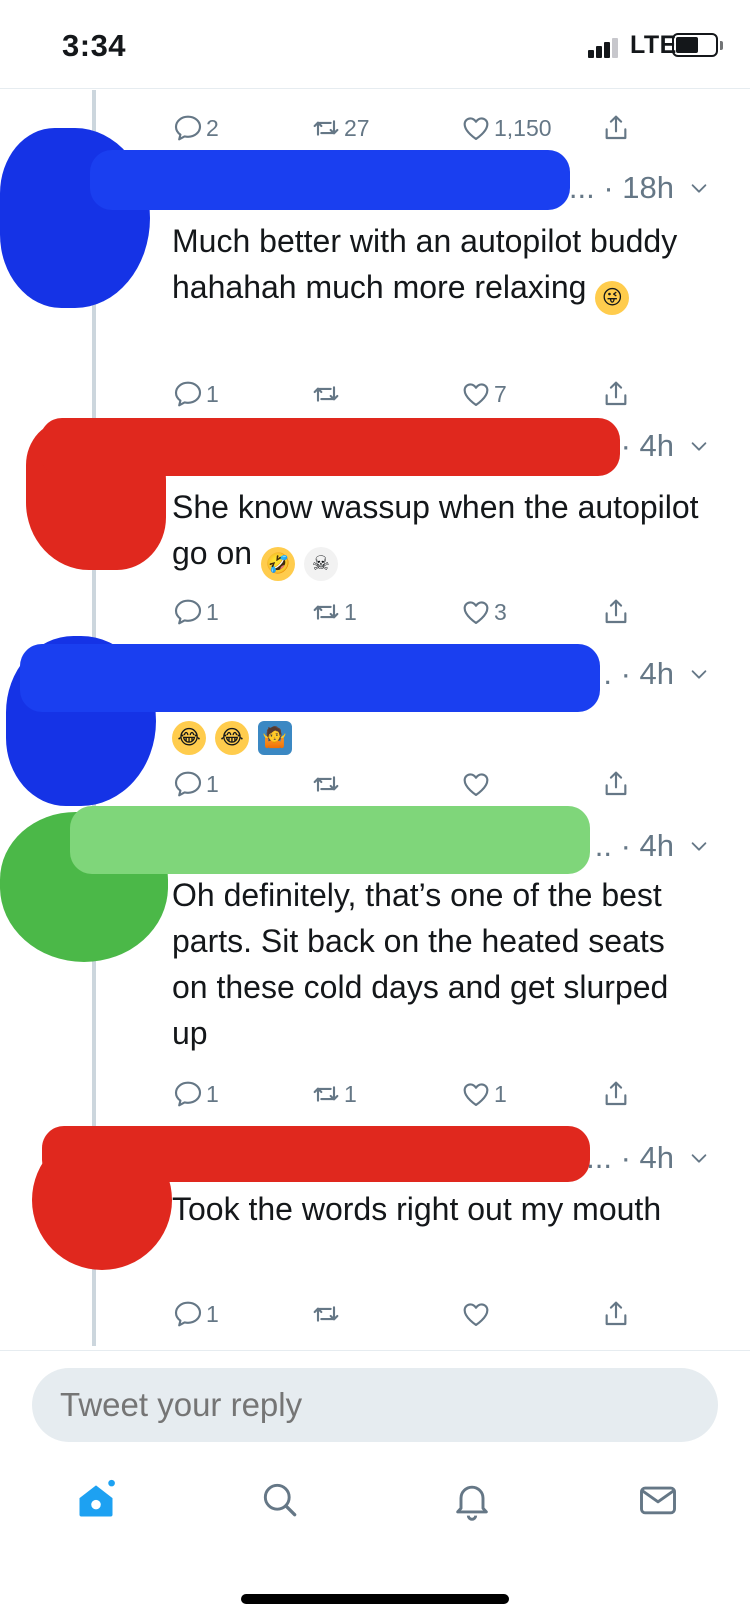 Image resolution: width=750 pixels, height=1624 pixels. I want to click on header-divider, so click(375, 88).